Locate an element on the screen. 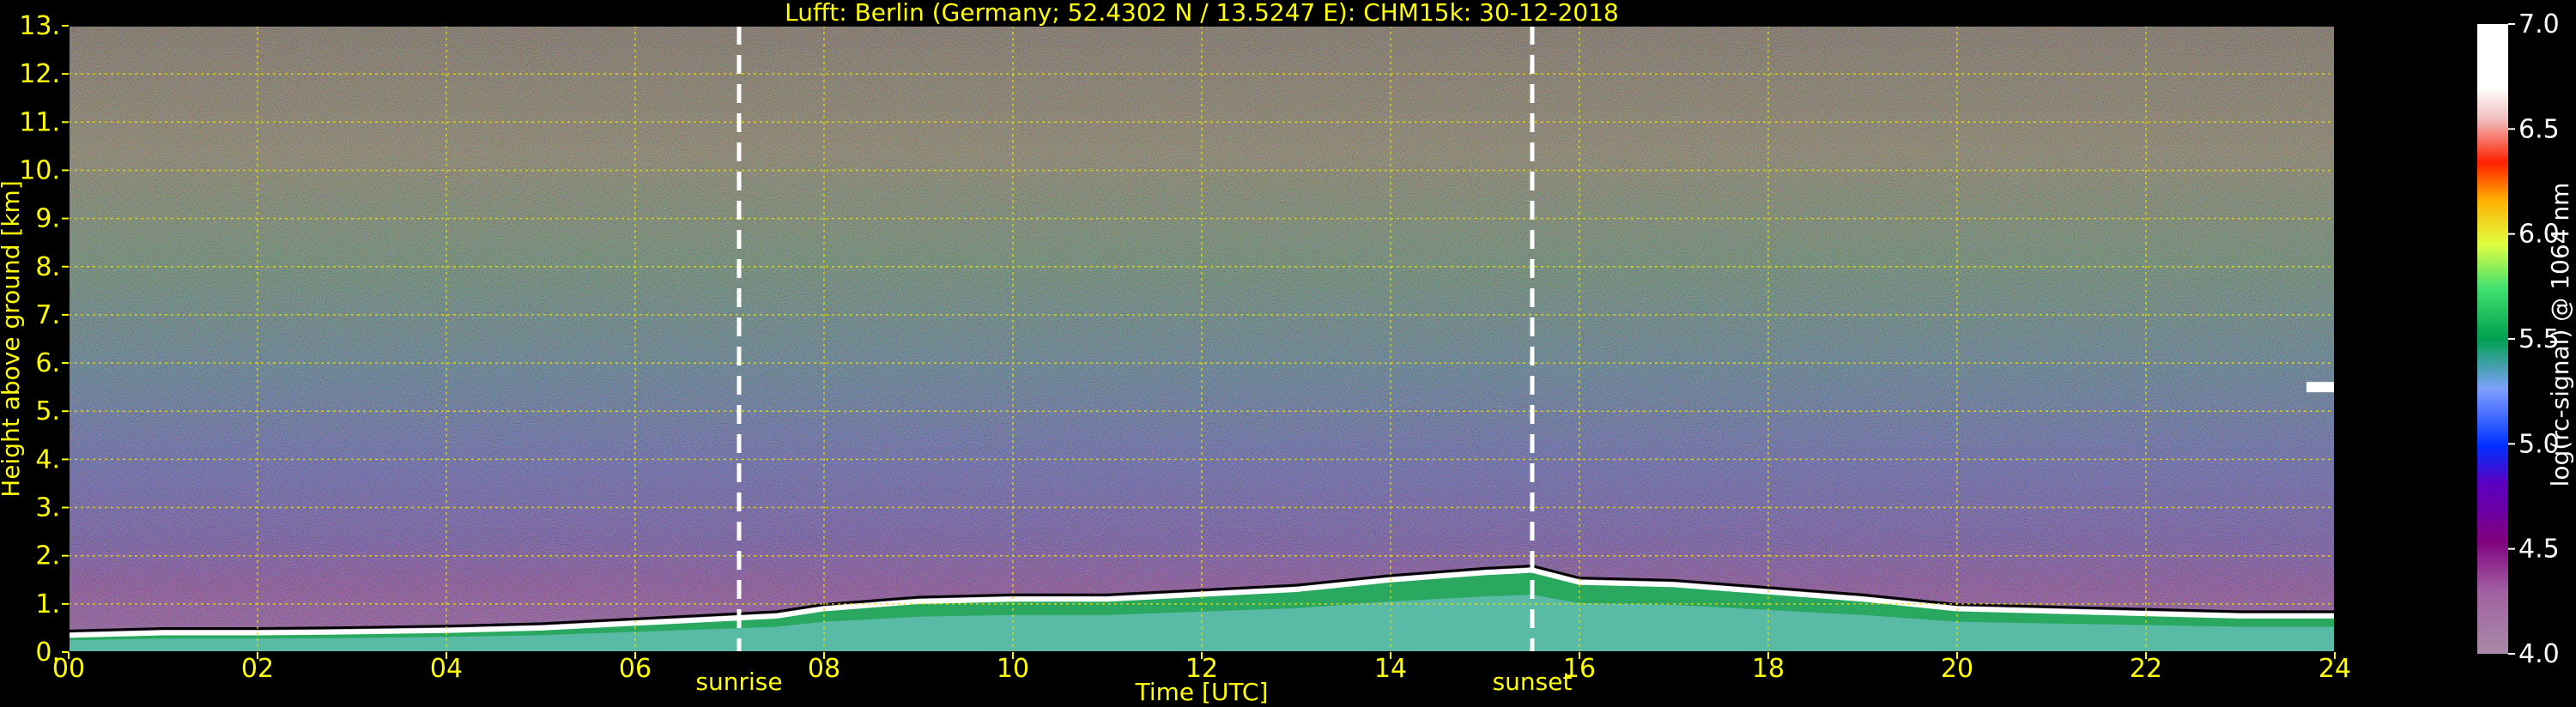  y-tick-label: 1. is located at coordinates (47, 604).